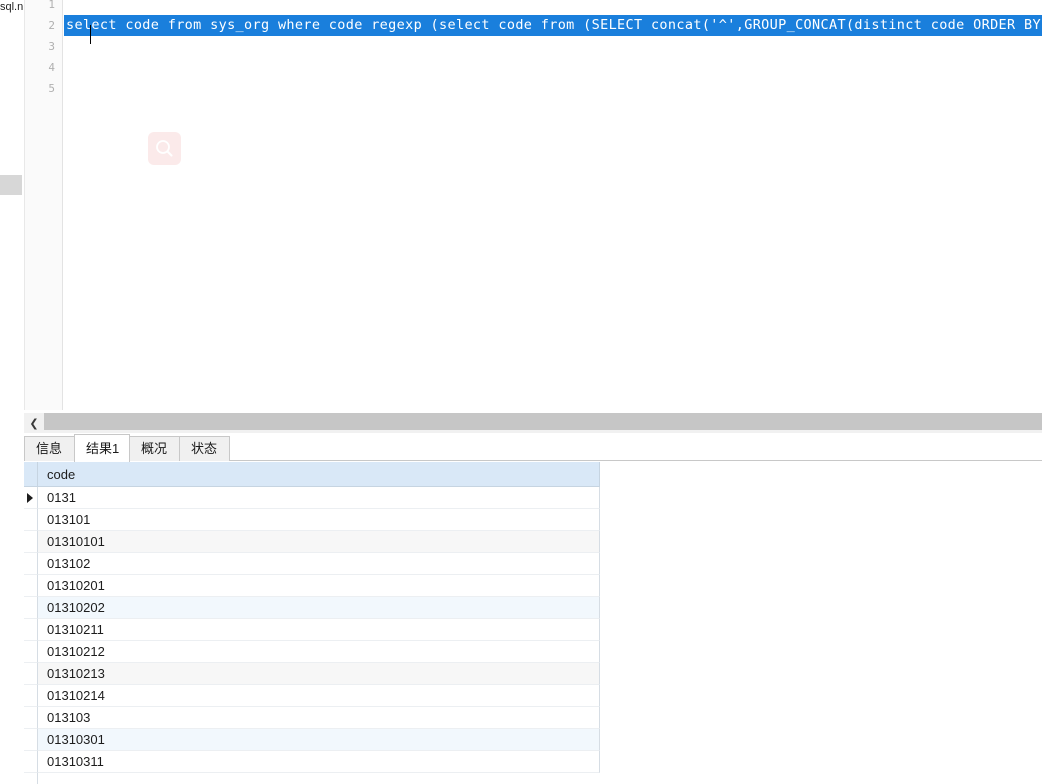 The width and height of the screenshot is (1042, 784). I want to click on table-row: 01310101, so click(533, 542).